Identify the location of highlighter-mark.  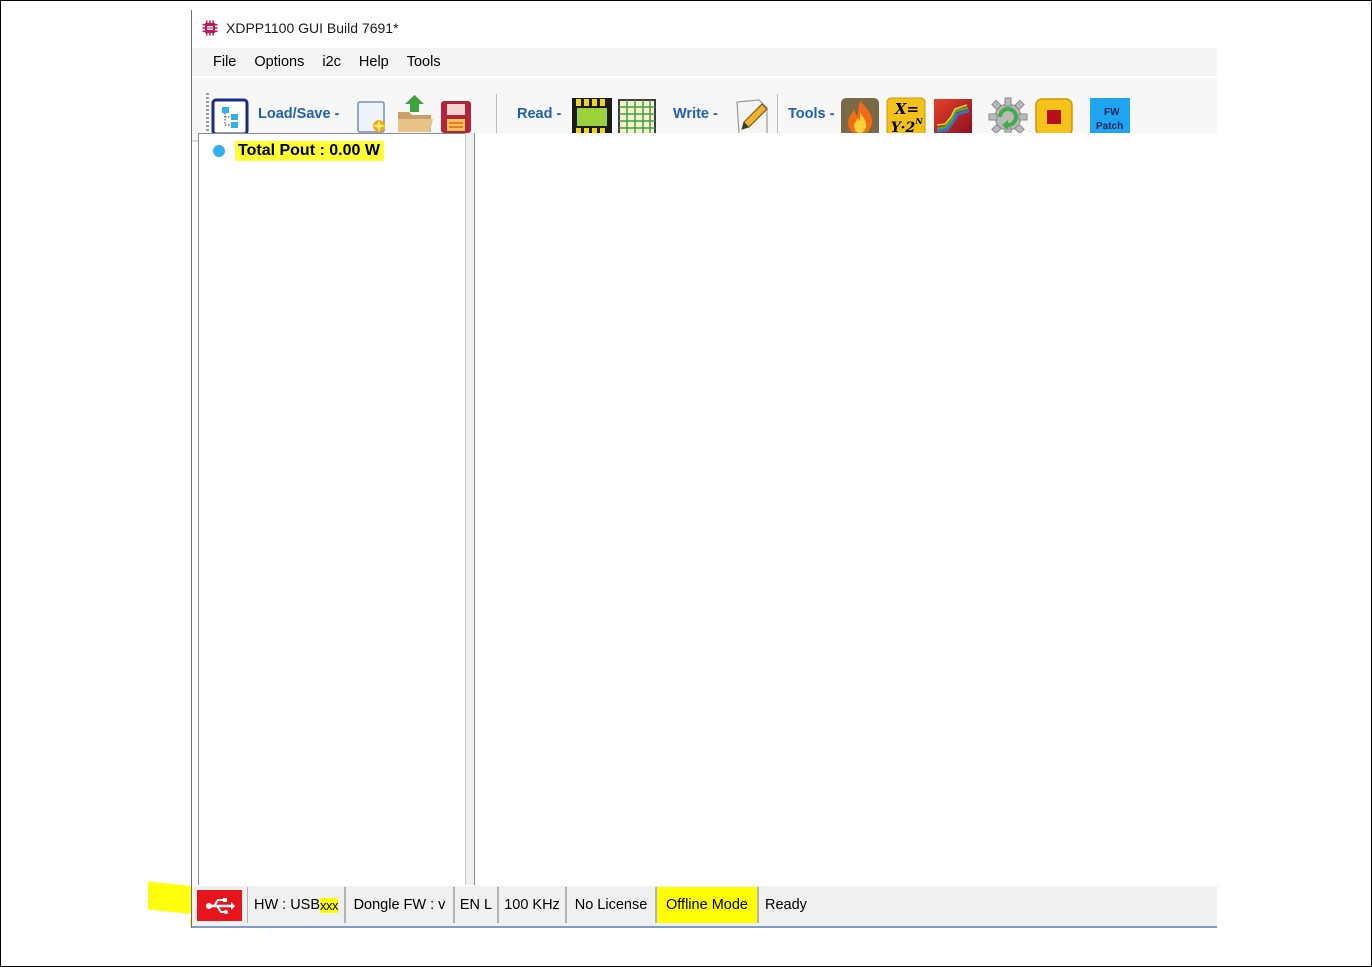
(172, 898).